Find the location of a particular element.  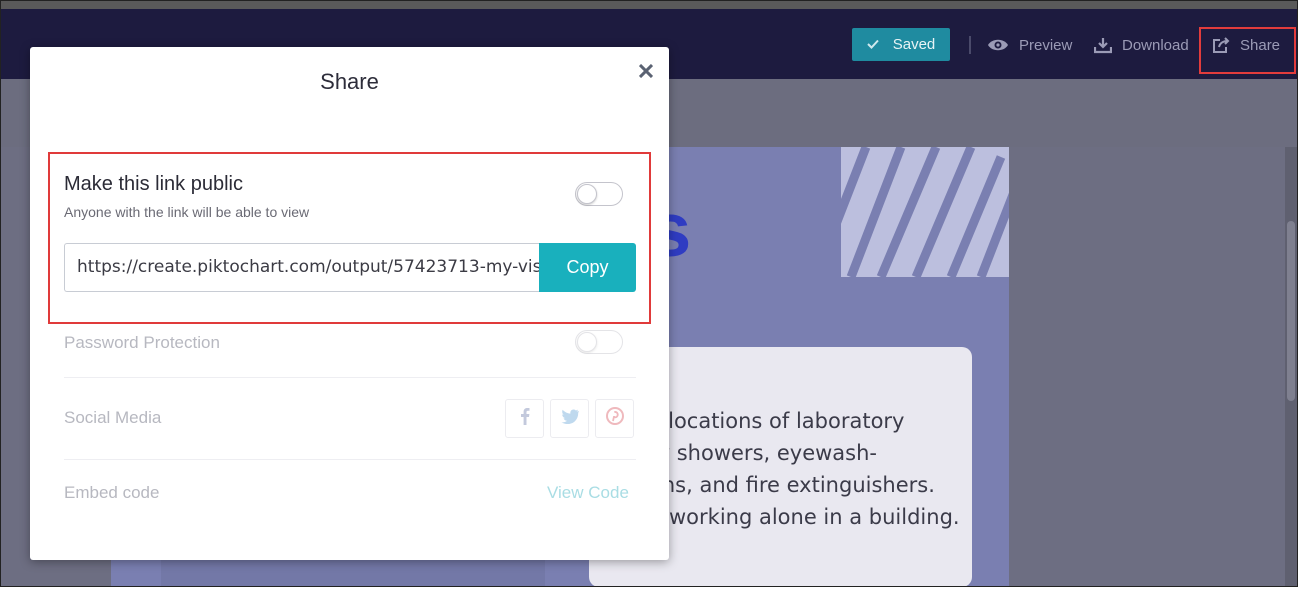

preview-button: Preview is located at coordinates (1029, 45).